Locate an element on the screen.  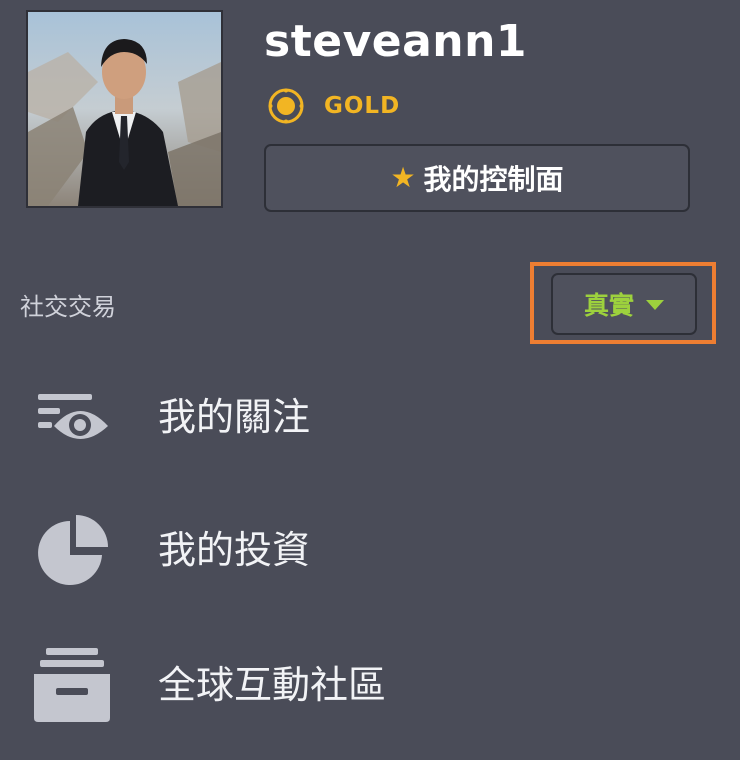
account-mode-dropdown: 真實 is located at coordinates (624, 304).